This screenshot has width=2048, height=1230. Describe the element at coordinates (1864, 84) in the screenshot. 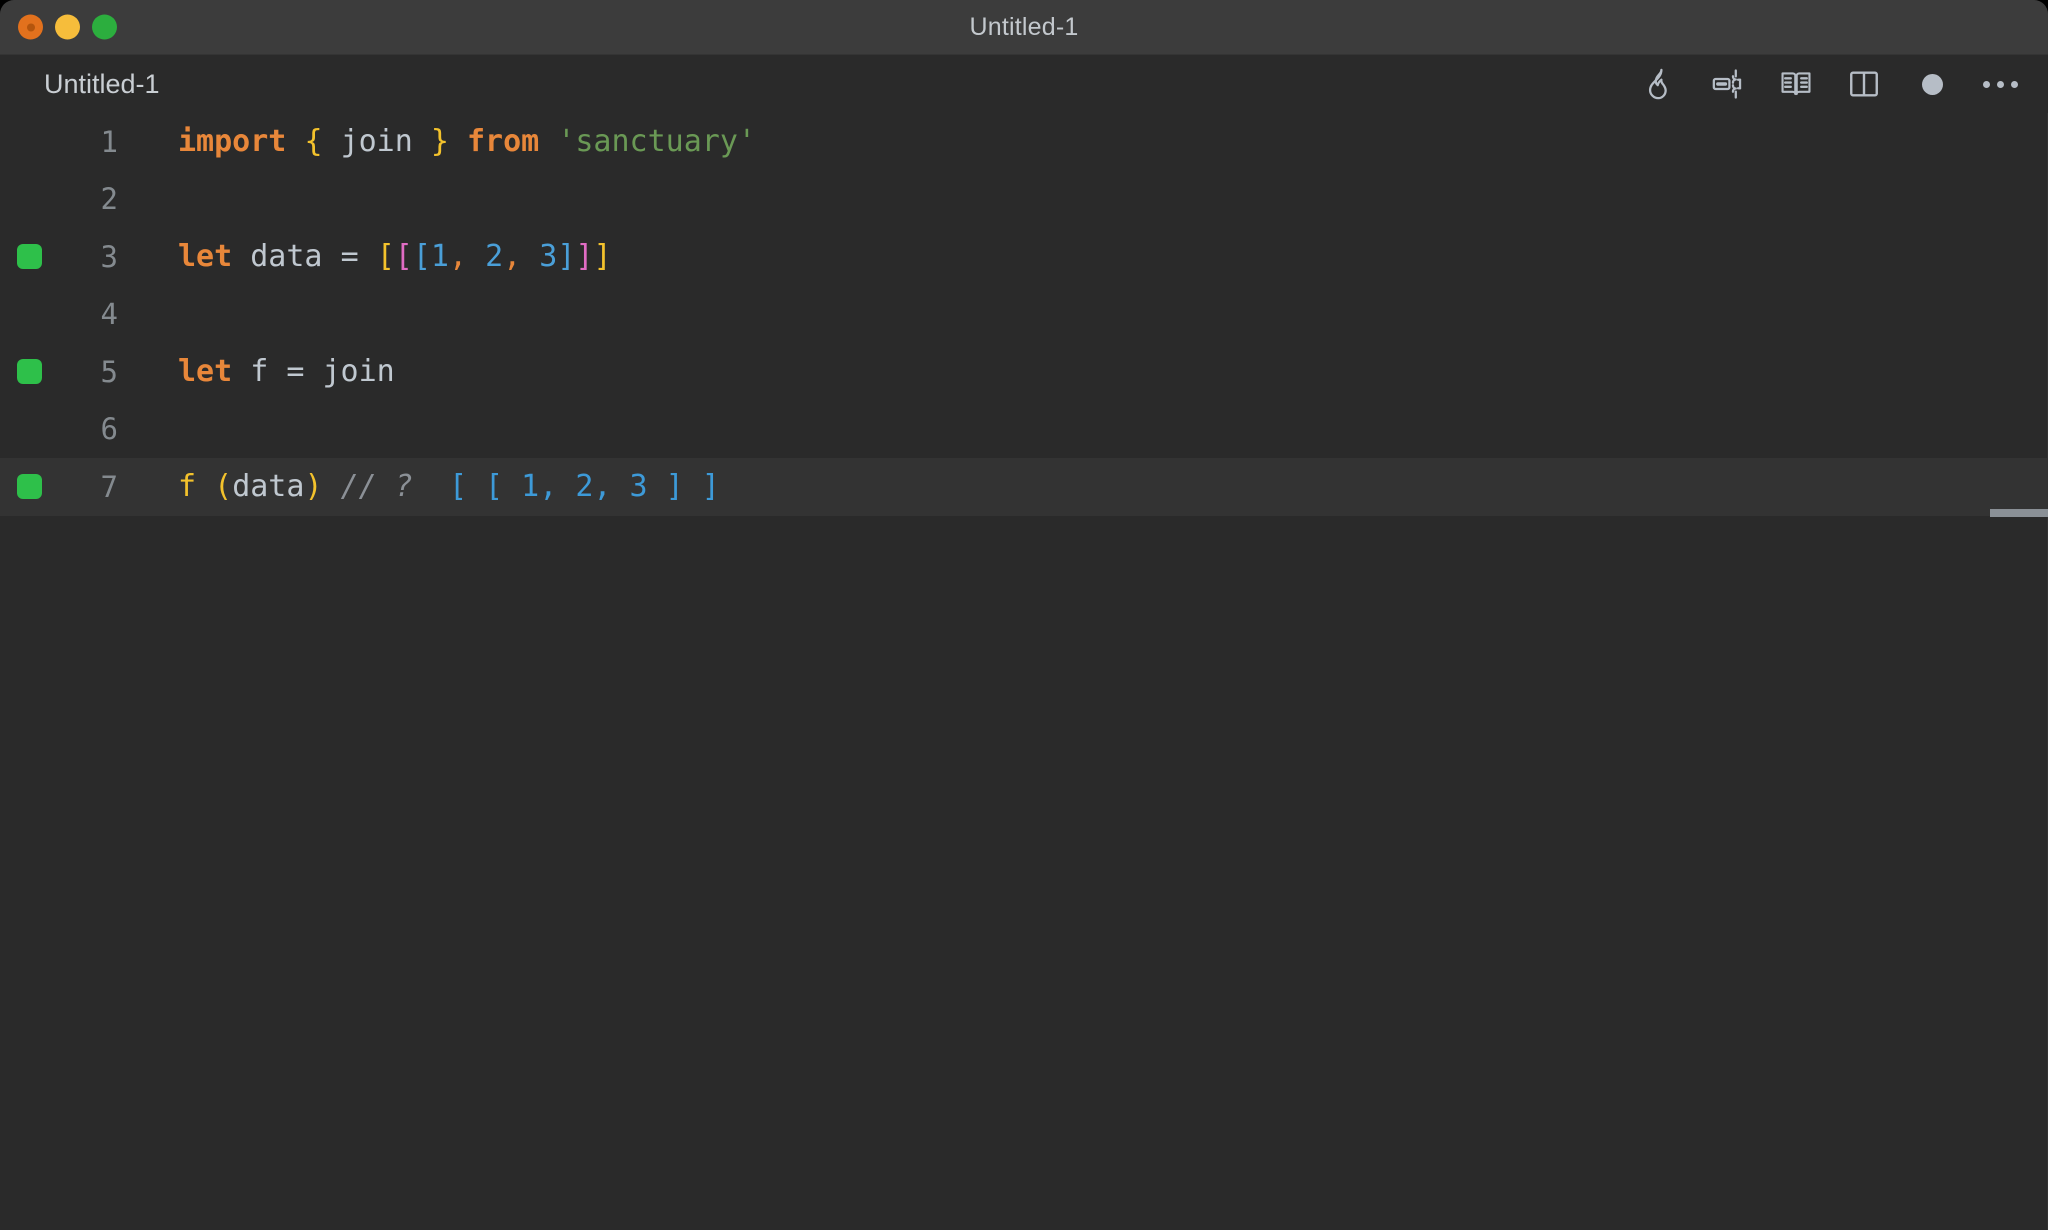

I see `split-panel-icon` at that location.